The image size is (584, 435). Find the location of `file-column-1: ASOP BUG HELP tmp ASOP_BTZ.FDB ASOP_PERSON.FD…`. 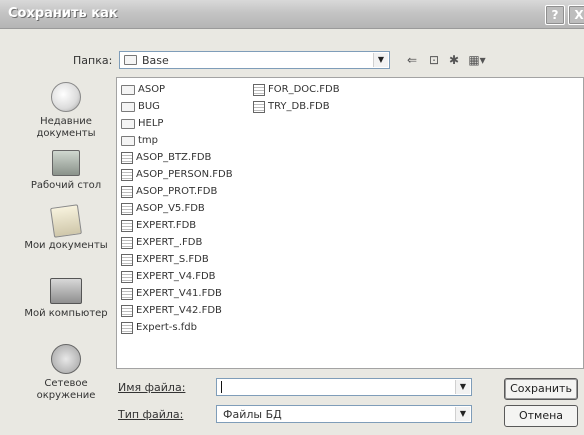

file-column-1: ASOP BUG HELP tmp ASOP_BTZ.FDB ASOP_PERSON.FD… is located at coordinates (177, 209).